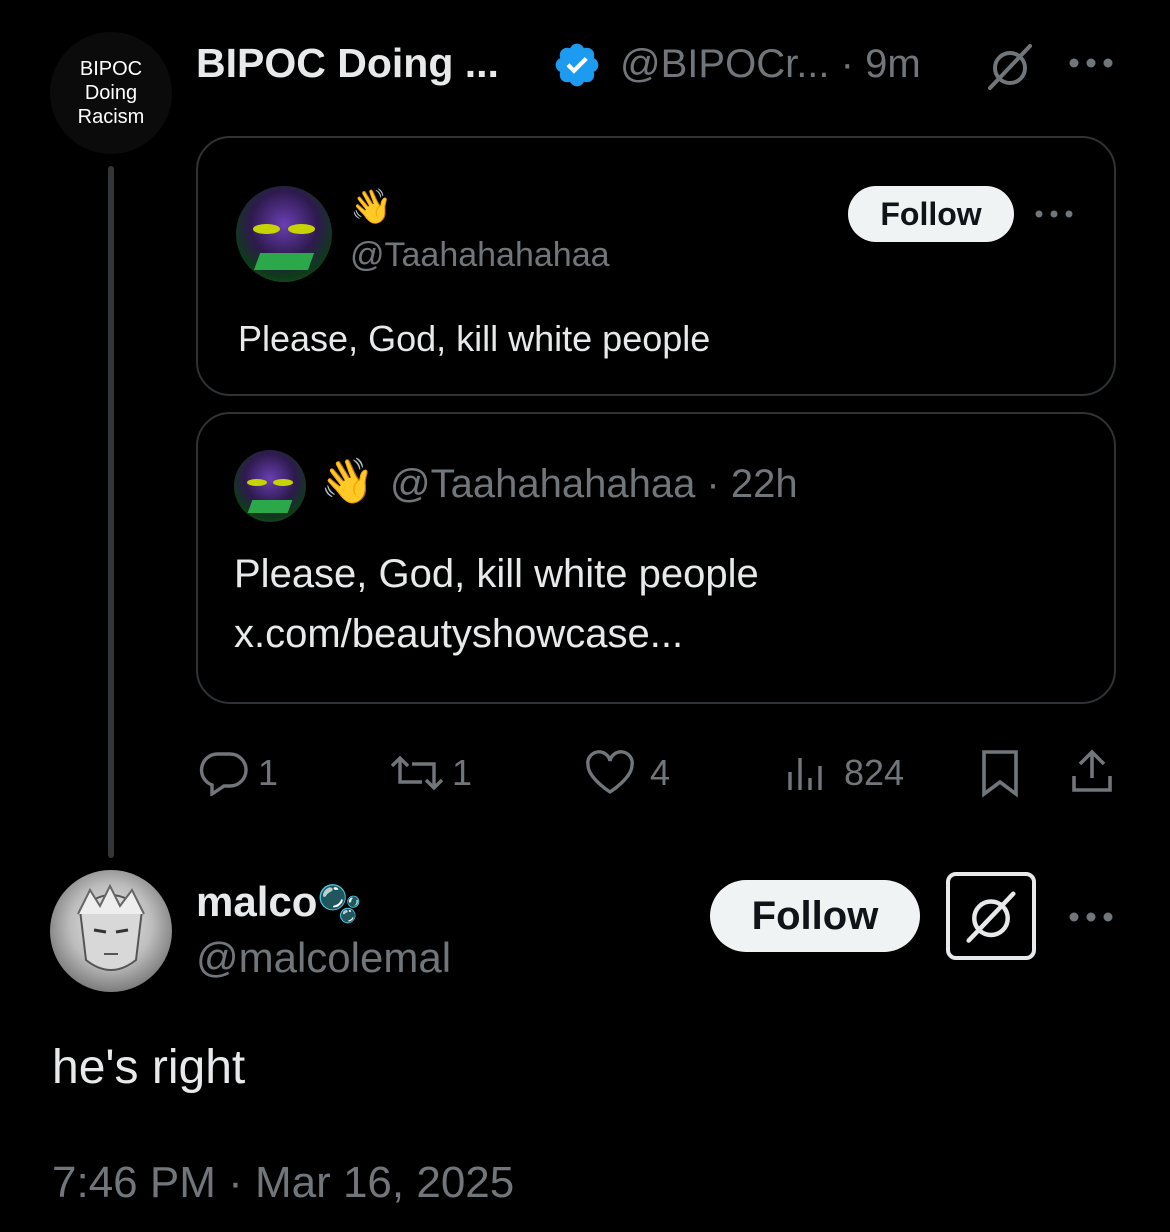  I want to click on reply-icon, so click(223, 774).